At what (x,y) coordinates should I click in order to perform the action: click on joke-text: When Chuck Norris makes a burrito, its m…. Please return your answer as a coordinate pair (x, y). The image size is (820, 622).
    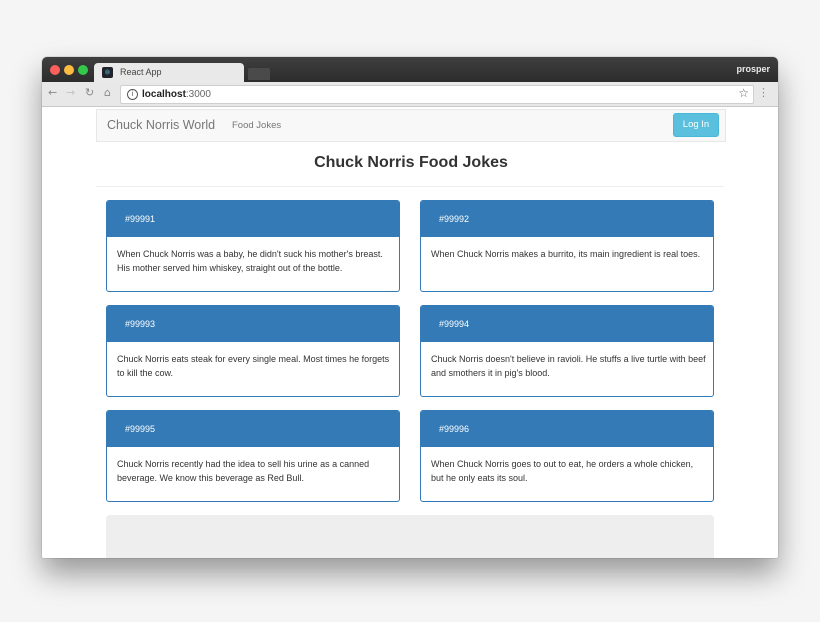
    Looking at the image, I should click on (566, 254).